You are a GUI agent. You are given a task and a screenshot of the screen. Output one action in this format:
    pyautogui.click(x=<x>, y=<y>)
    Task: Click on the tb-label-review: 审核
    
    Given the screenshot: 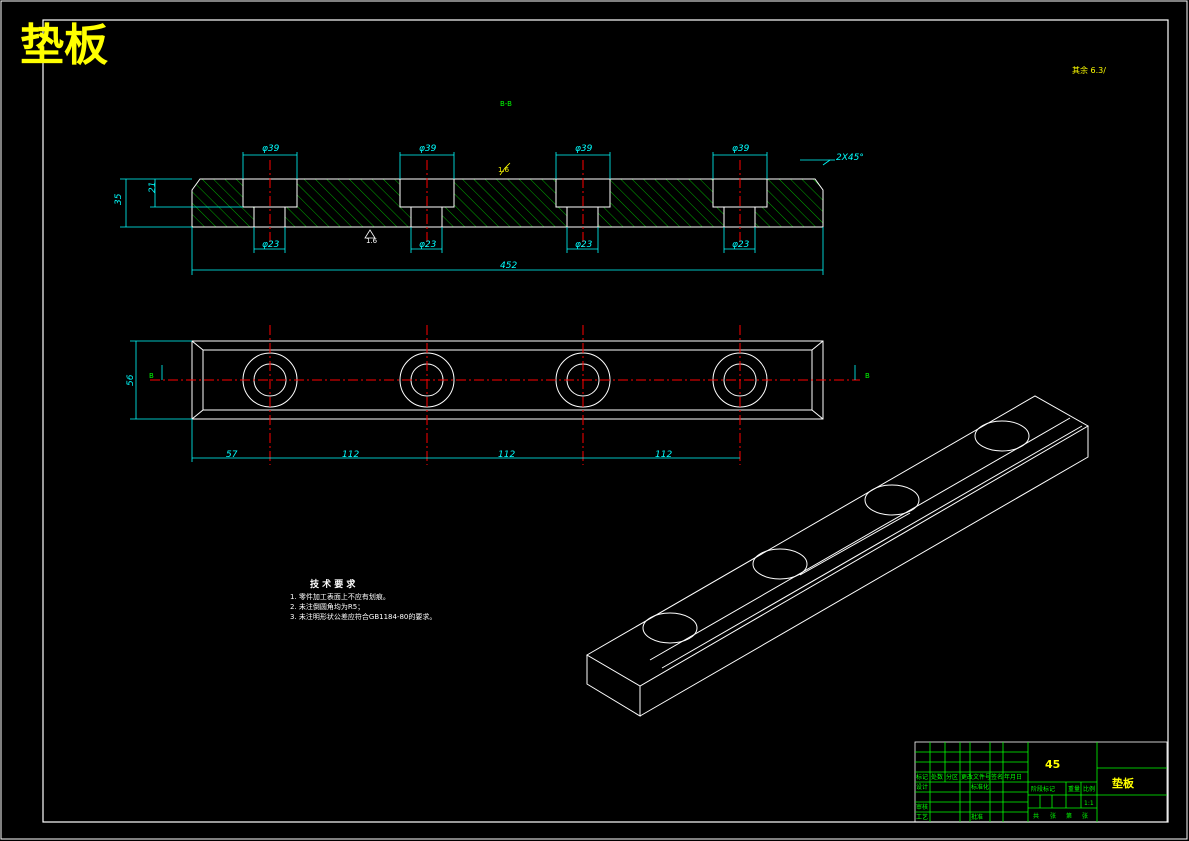 What is the action you would take?
    pyautogui.click(x=922, y=807)
    